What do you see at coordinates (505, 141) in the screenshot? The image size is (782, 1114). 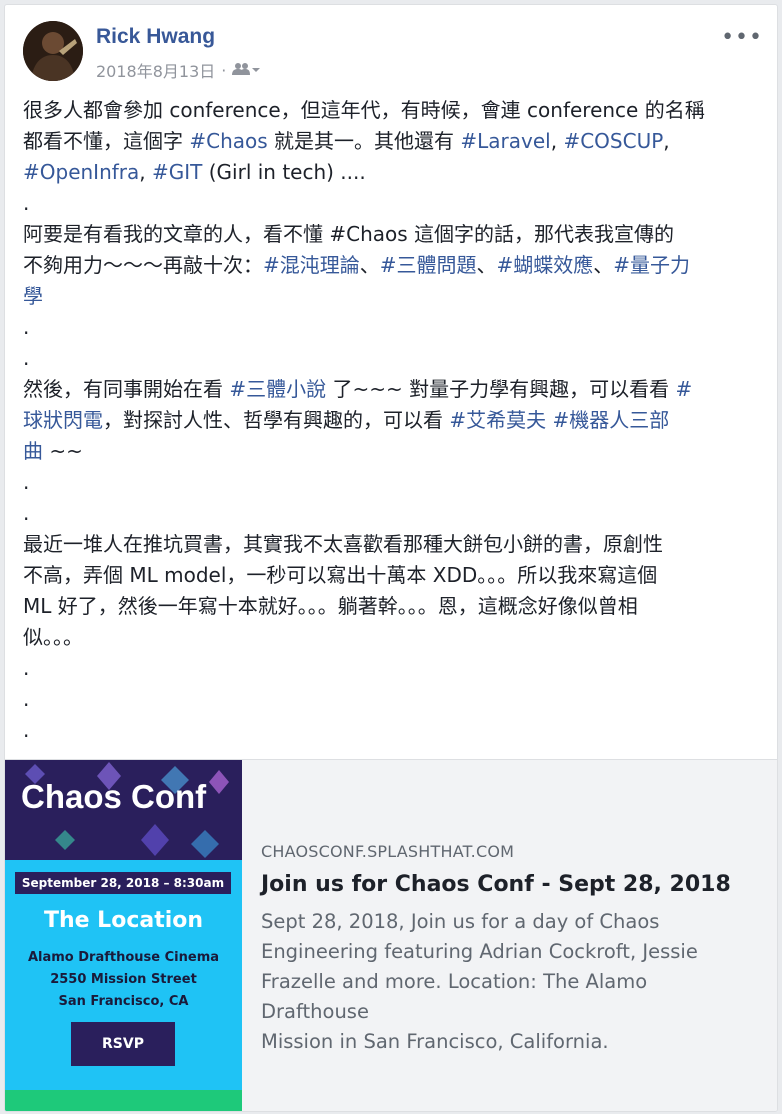 I see `hashtag-link: #Laravel` at bounding box center [505, 141].